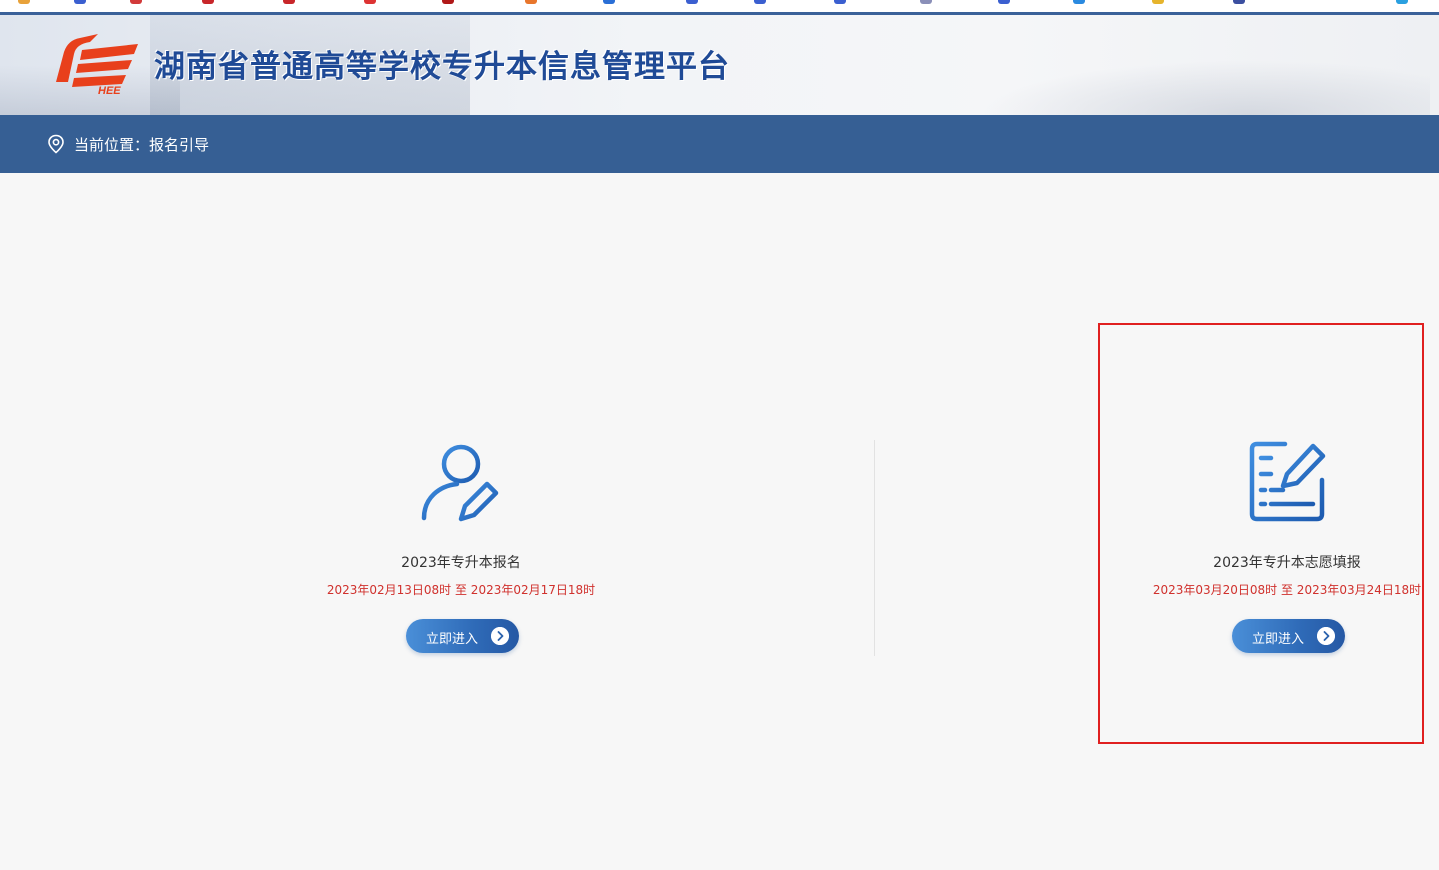 This screenshot has height=870, width=1439. What do you see at coordinates (1205, 87) in the screenshot?
I see `header-background-hills` at bounding box center [1205, 87].